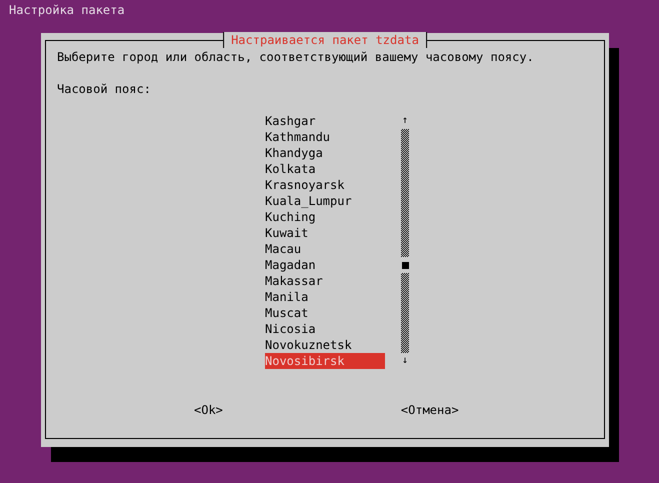 The width and height of the screenshot is (659, 483). What do you see at coordinates (325, 297) in the screenshot?
I see `timezone-item: Manila` at bounding box center [325, 297].